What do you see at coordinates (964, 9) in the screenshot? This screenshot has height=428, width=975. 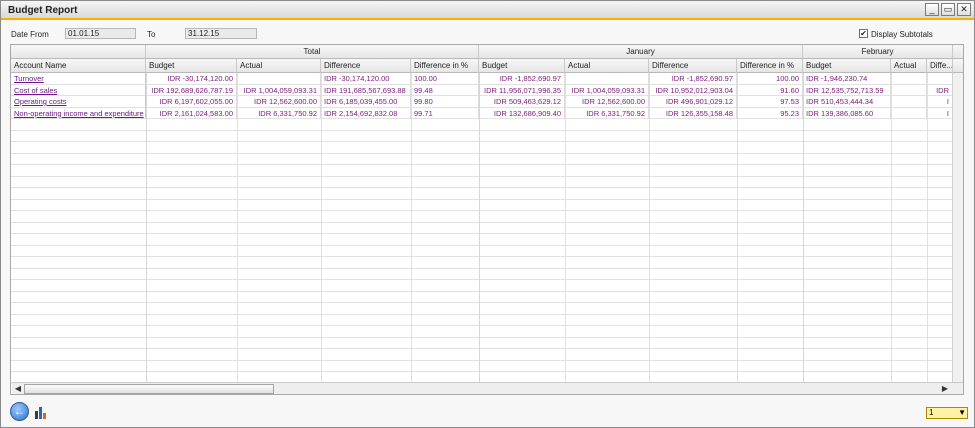 I see `close-button: ✕` at bounding box center [964, 9].